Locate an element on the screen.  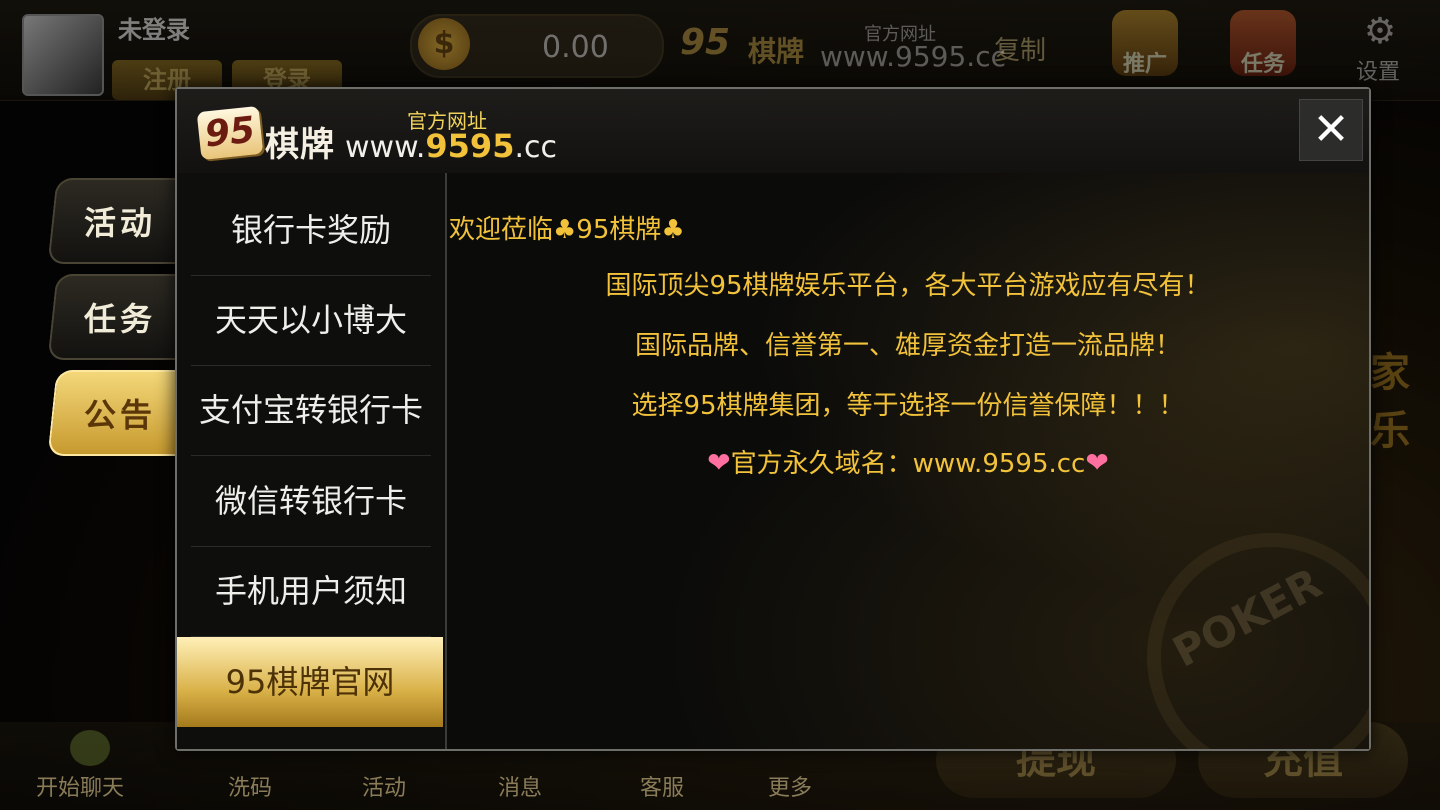
bottom-nav-activity: 活动 is located at coordinates (384, 786).